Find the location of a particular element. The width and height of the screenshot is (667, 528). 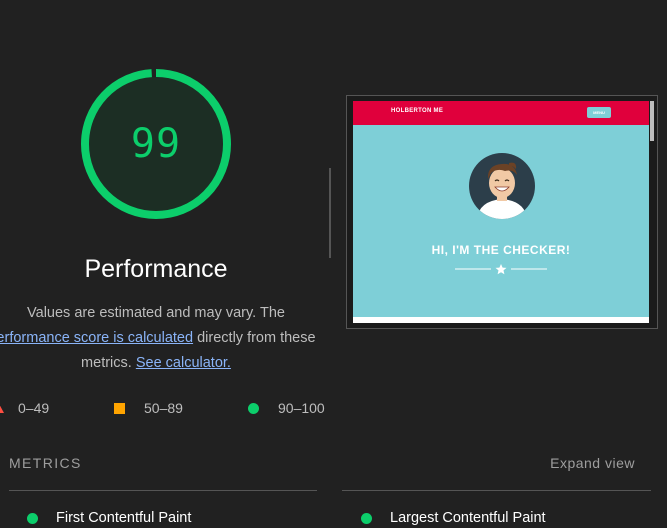

metrics-divider-left is located at coordinates (163, 490).